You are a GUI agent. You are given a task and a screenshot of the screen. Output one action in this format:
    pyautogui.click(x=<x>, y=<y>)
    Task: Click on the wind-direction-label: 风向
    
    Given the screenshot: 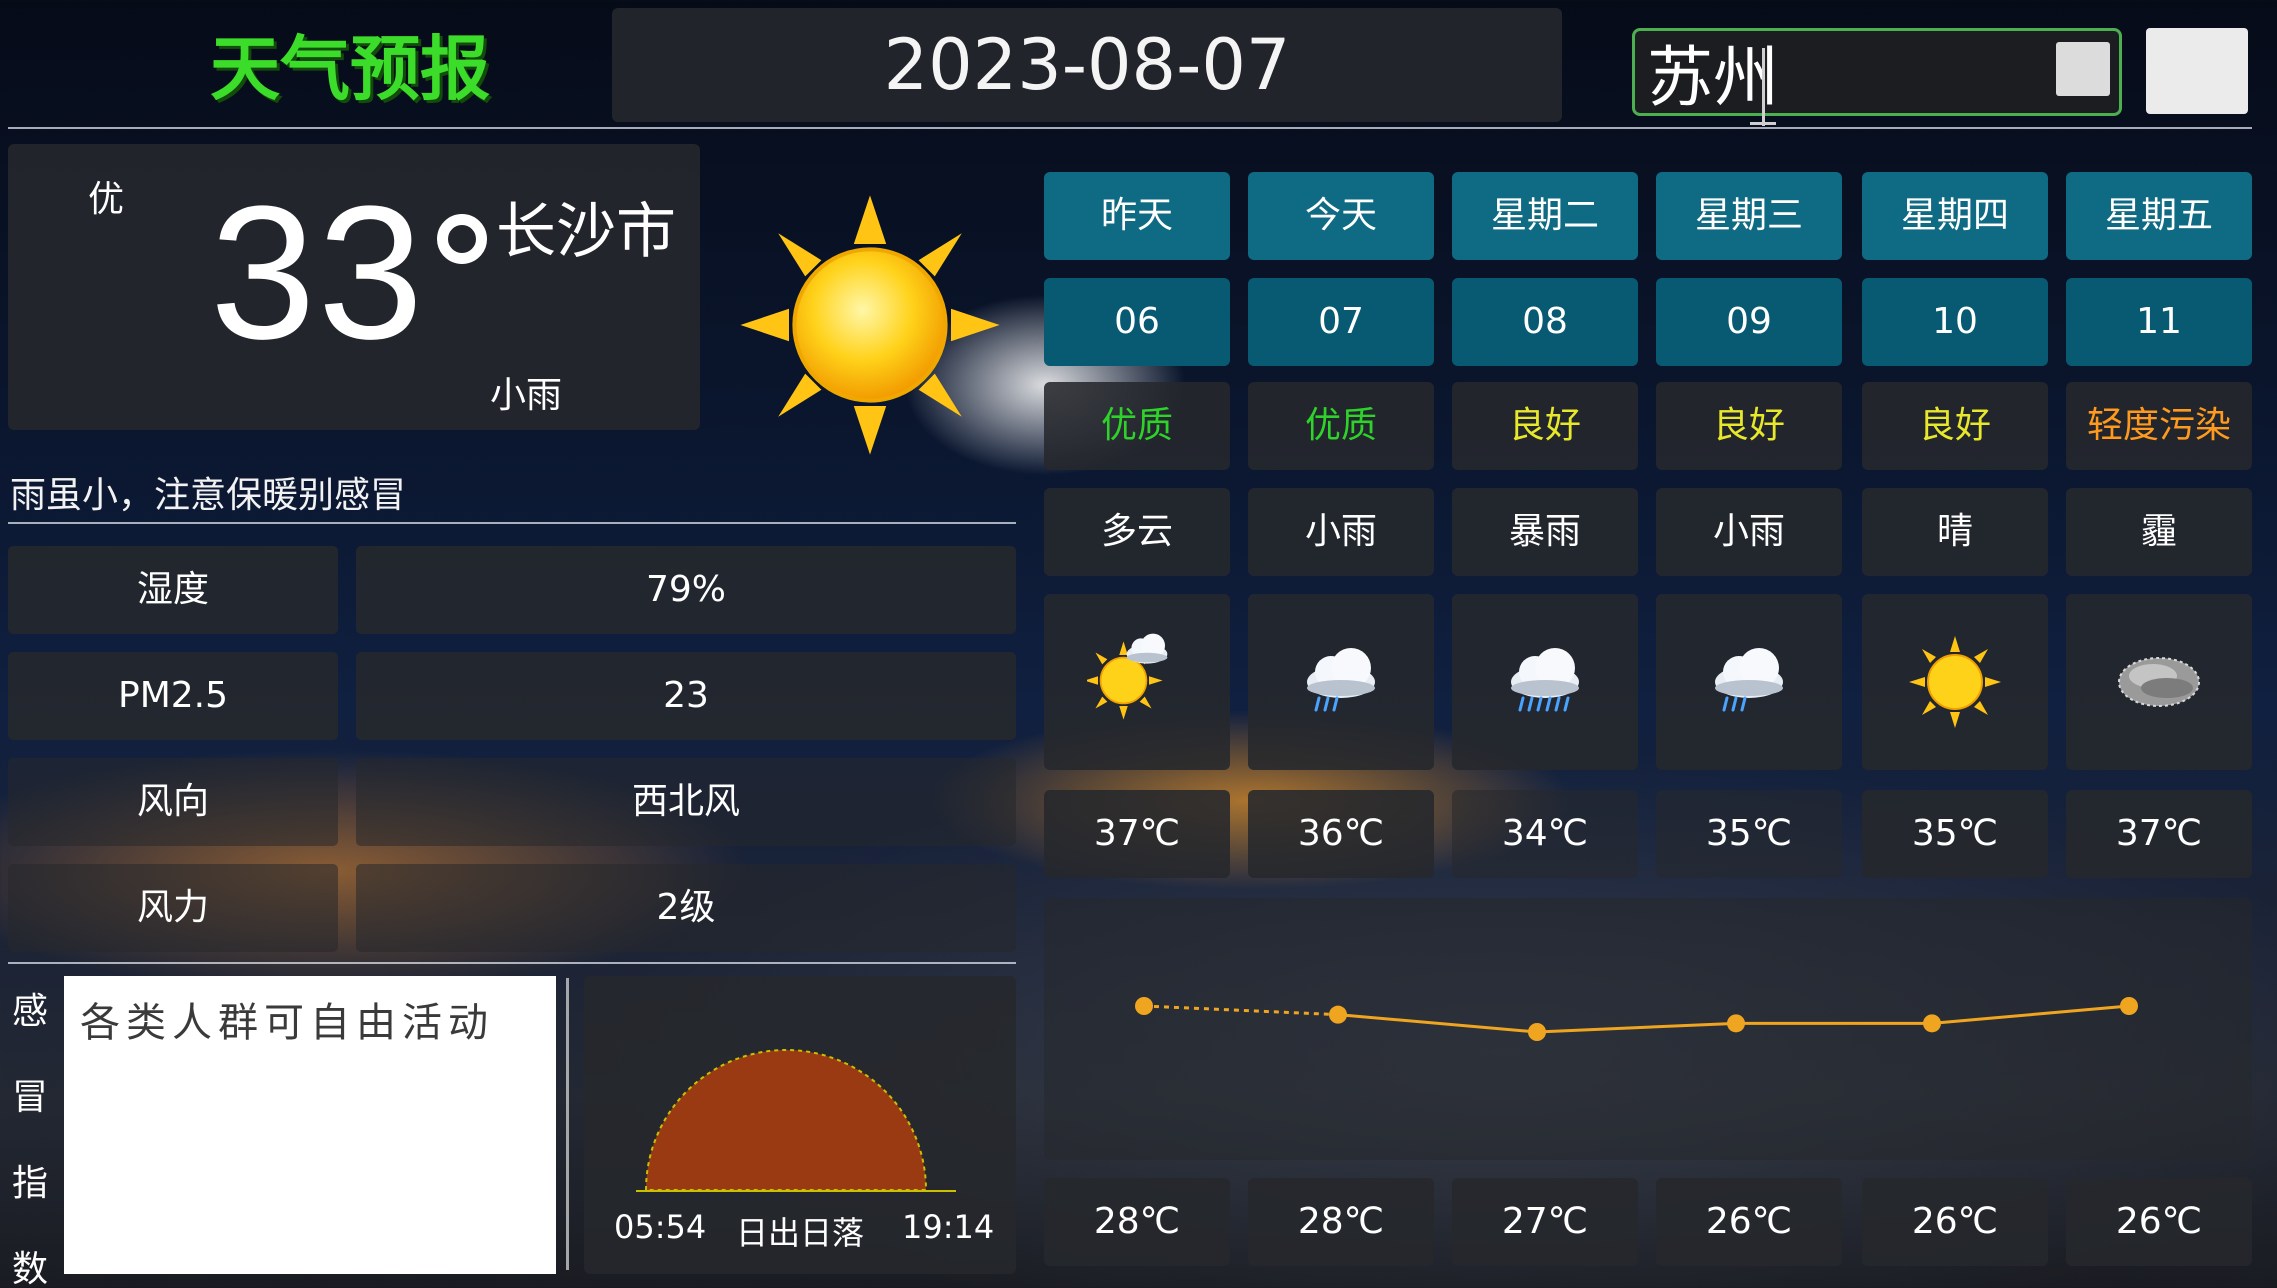 What is the action you would take?
    pyautogui.click(x=173, y=802)
    